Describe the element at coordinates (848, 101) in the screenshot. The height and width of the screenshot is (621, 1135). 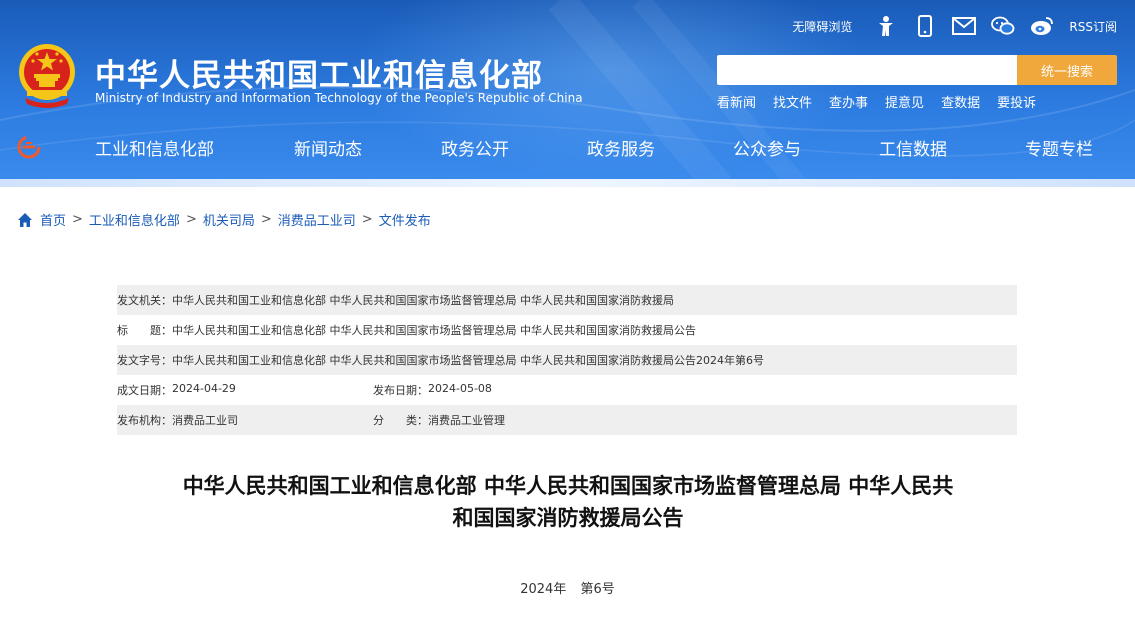
I see `quick-link-services: 查办事` at that location.